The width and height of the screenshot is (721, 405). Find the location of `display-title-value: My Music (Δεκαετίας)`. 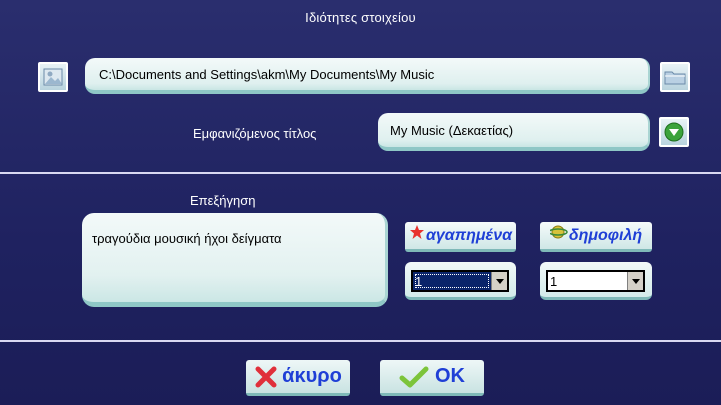

display-title-value: My Music (Δεκαετίας) is located at coordinates (452, 130).